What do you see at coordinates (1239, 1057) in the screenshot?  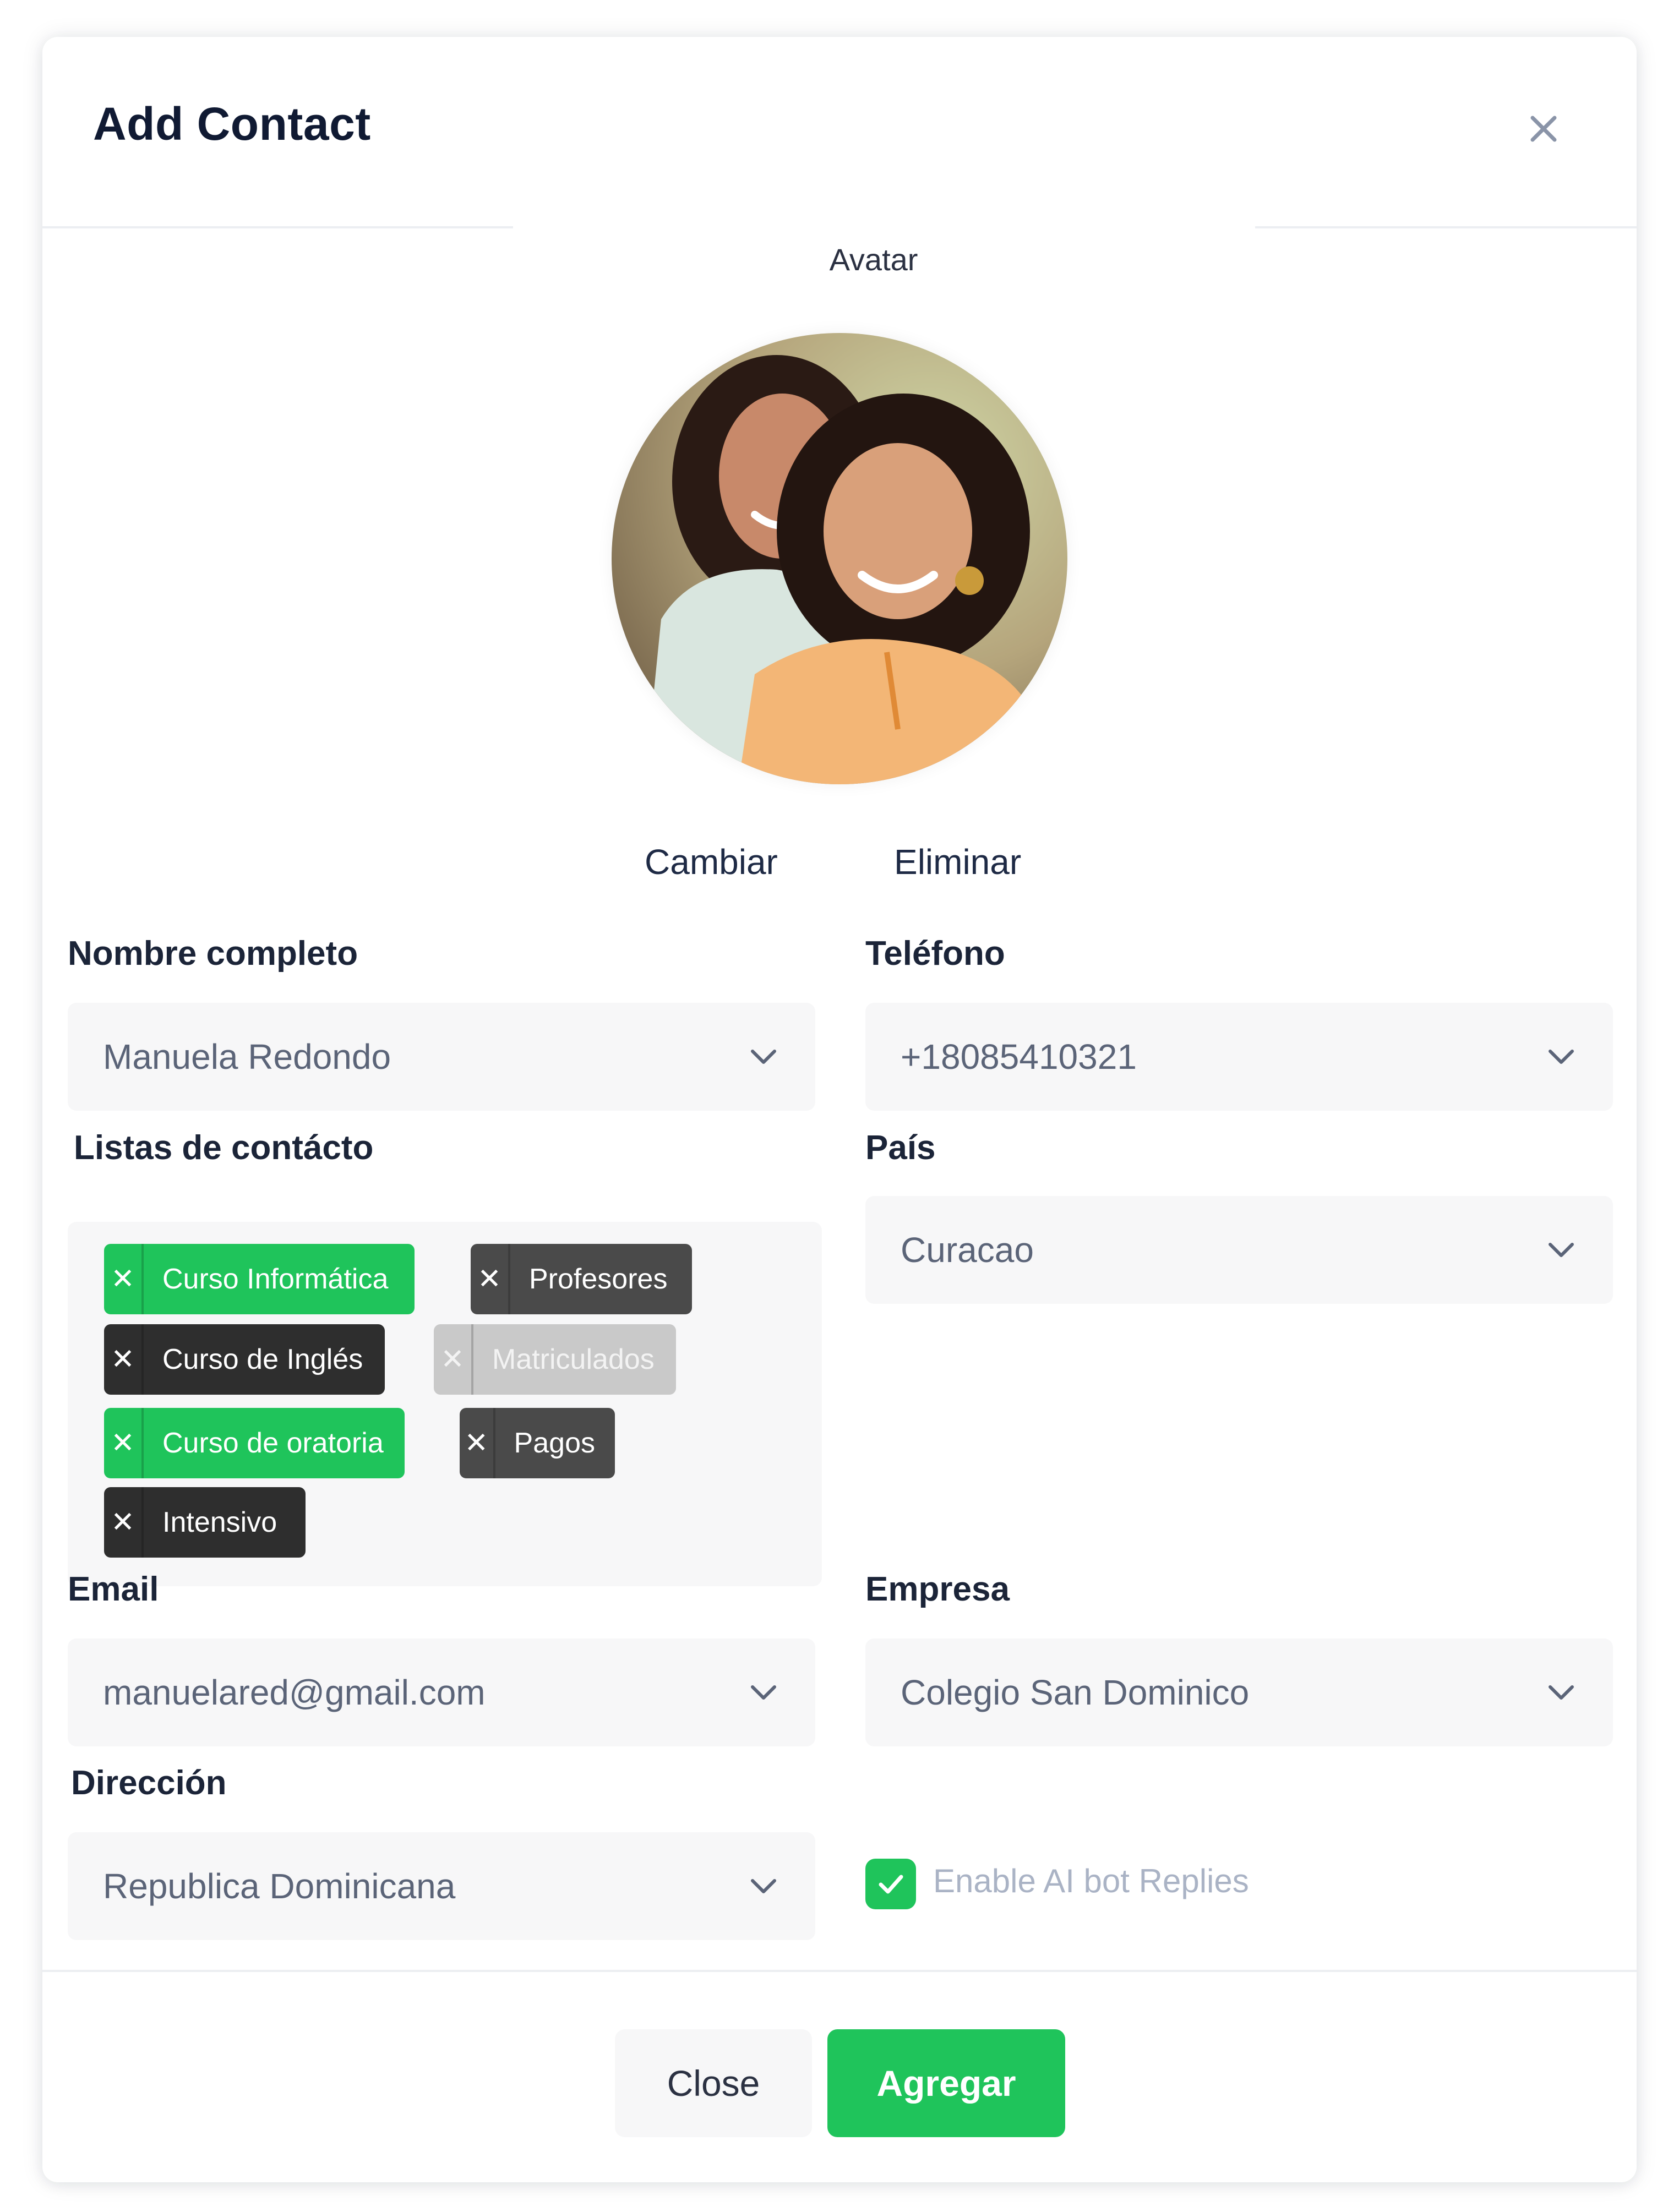 I see `phone-select: +18085410321` at bounding box center [1239, 1057].